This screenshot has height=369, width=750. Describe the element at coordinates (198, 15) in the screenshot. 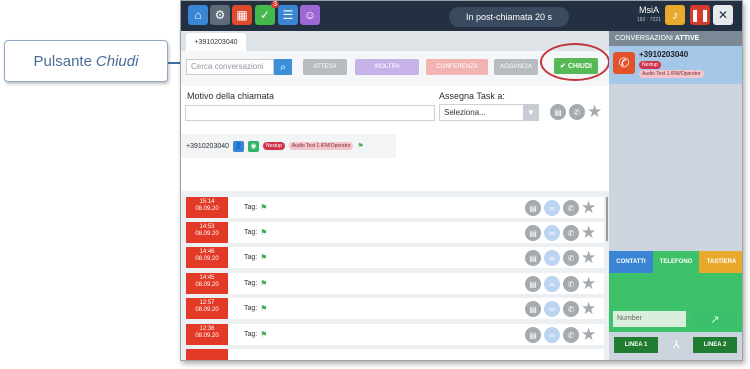

I see `home-icon: ⌂` at that location.